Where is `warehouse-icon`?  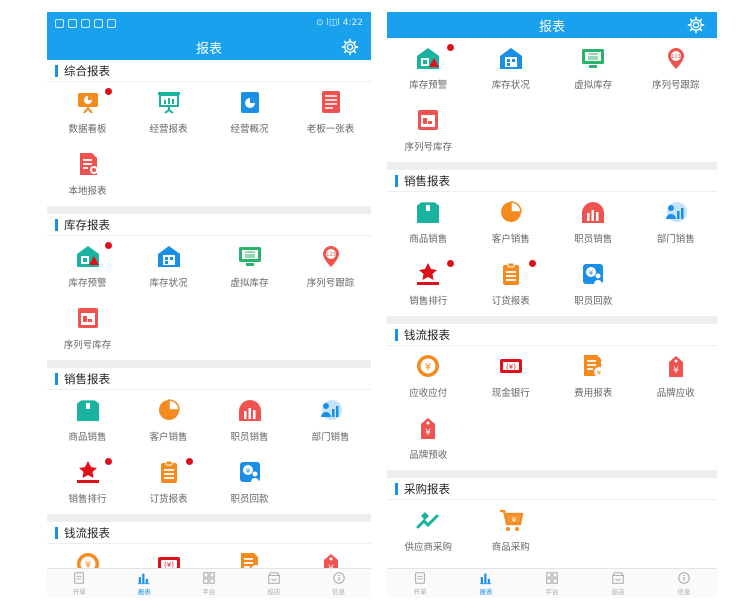
warehouse-icon is located at coordinates (168, 256).